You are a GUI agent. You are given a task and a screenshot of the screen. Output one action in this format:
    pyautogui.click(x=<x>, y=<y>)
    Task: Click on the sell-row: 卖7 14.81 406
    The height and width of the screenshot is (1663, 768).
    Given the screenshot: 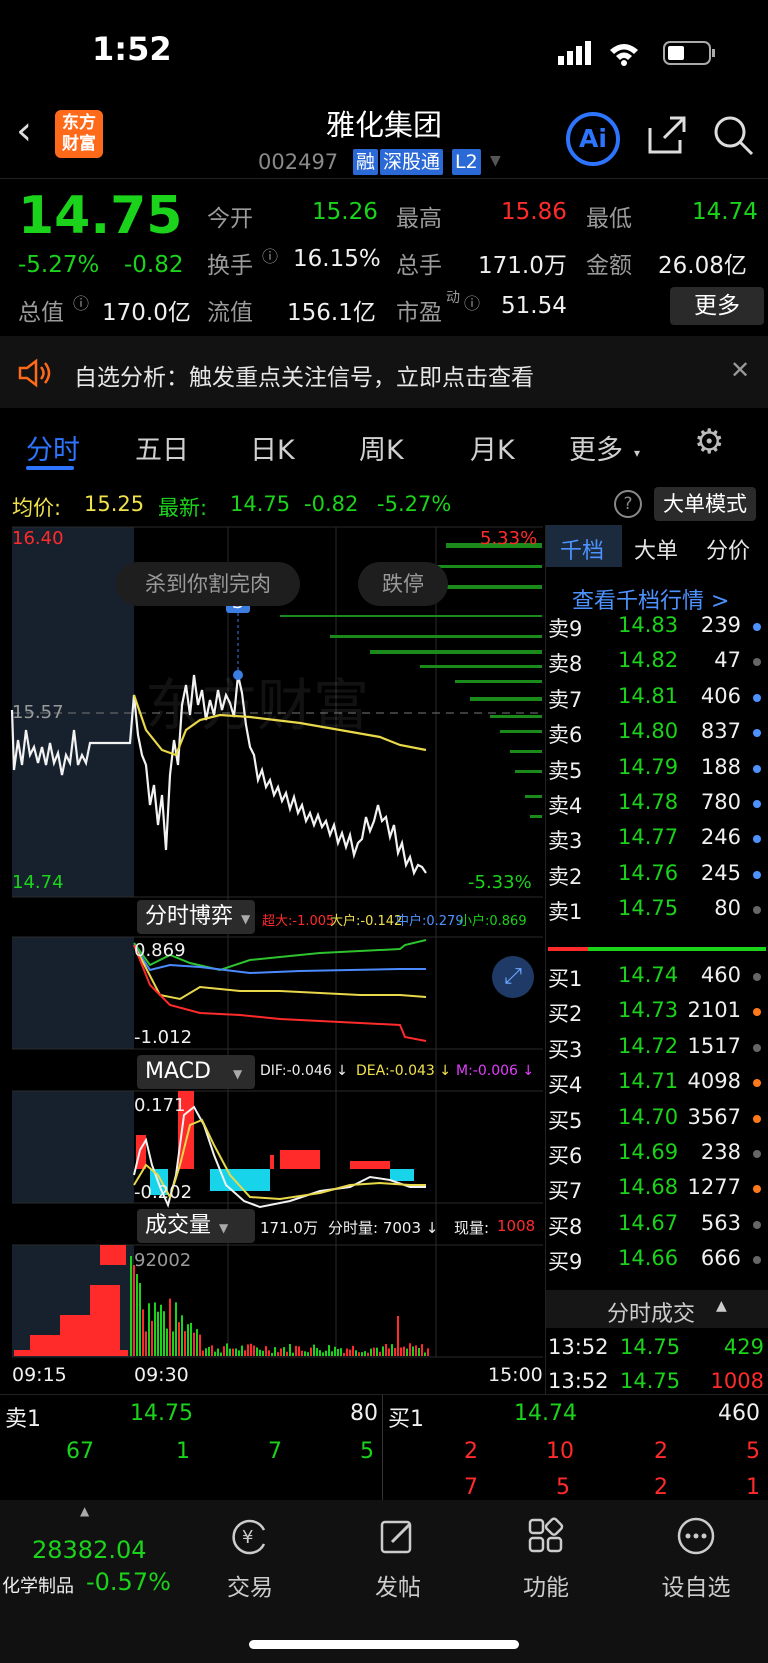 What is the action you would take?
    pyautogui.click(x=657, y=699)
    